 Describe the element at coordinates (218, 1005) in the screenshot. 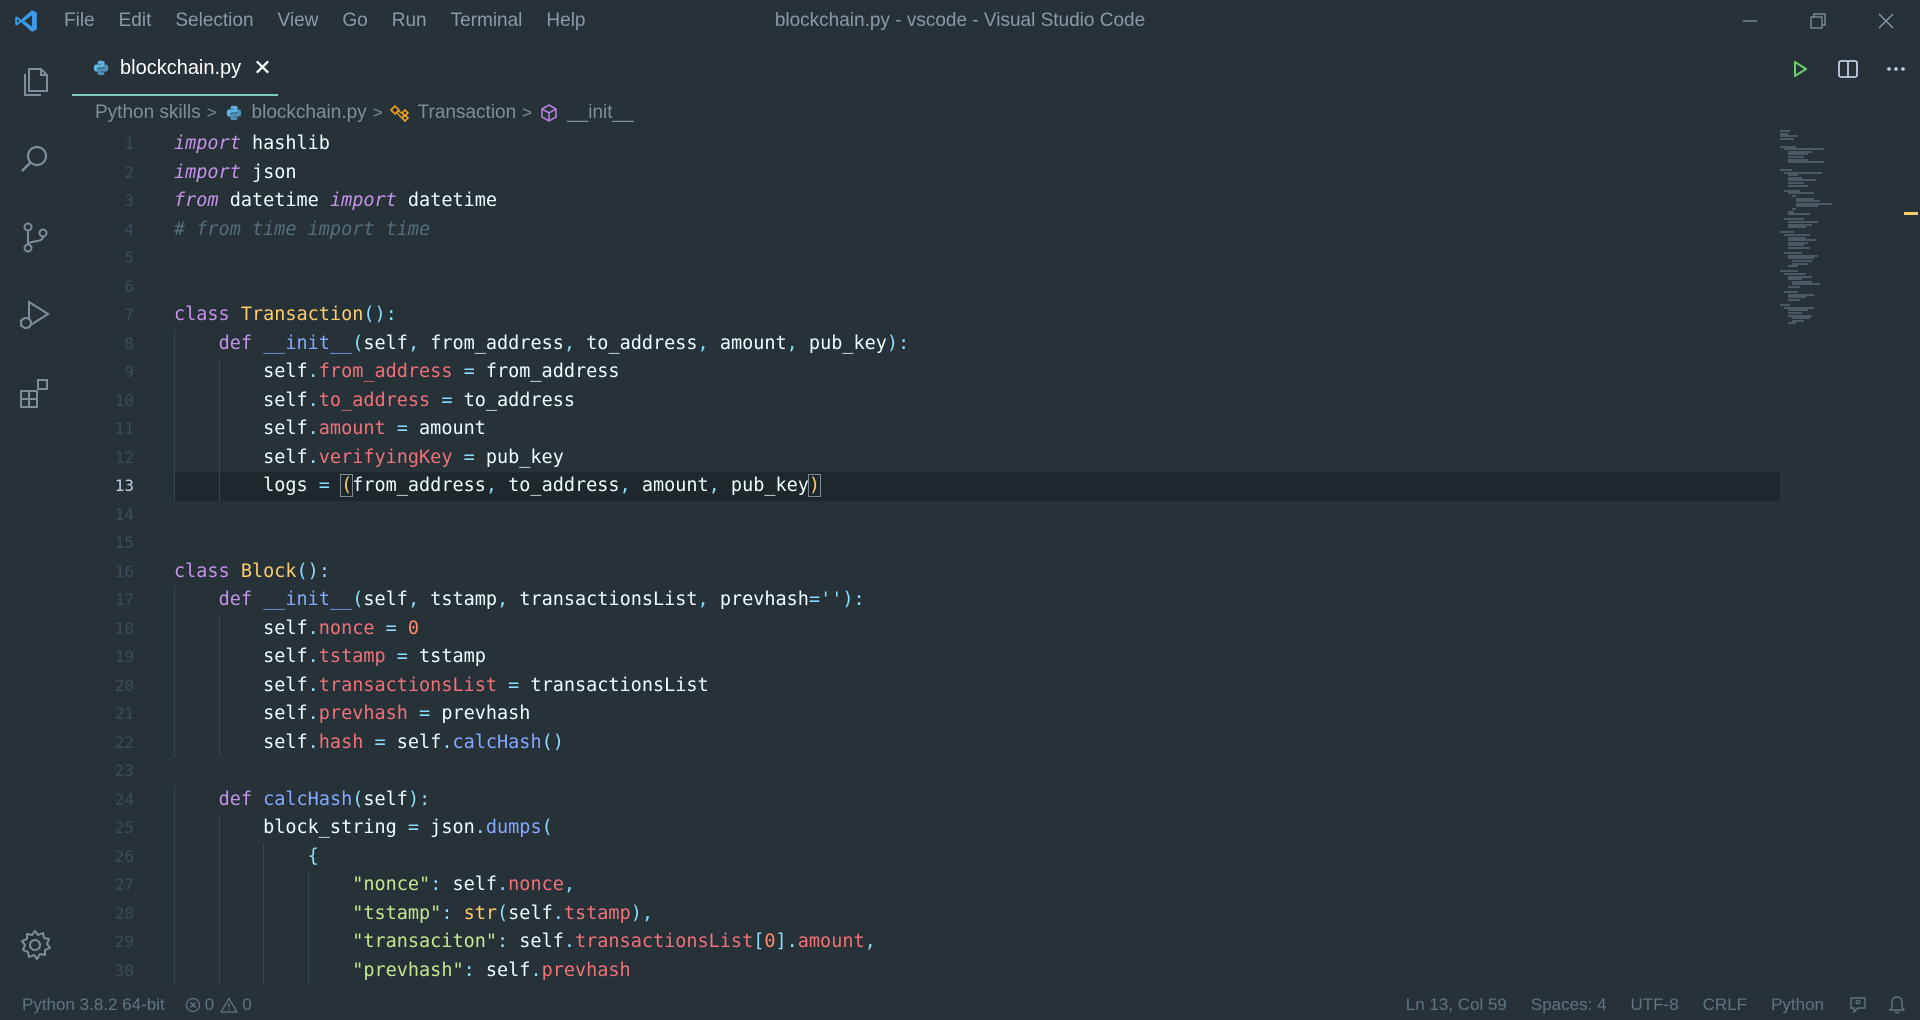

I see `problems-indicator: 0 0` at that location.